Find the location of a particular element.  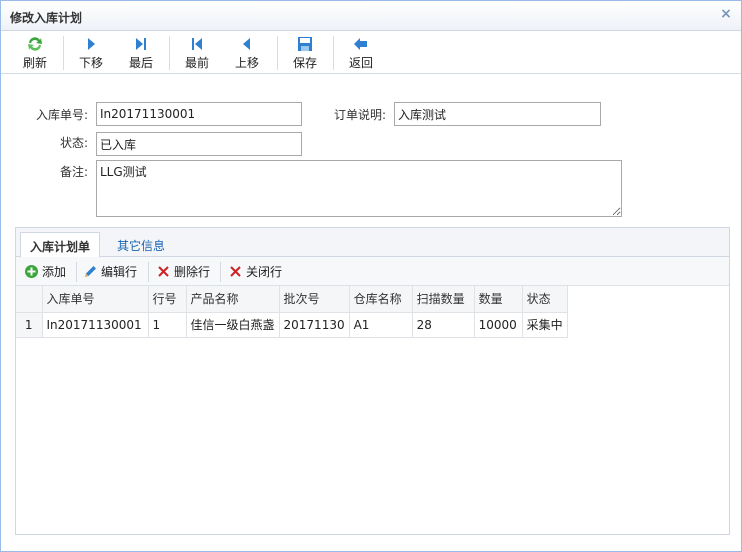

prev-label: 上移 is located at coordinates (246, 63).